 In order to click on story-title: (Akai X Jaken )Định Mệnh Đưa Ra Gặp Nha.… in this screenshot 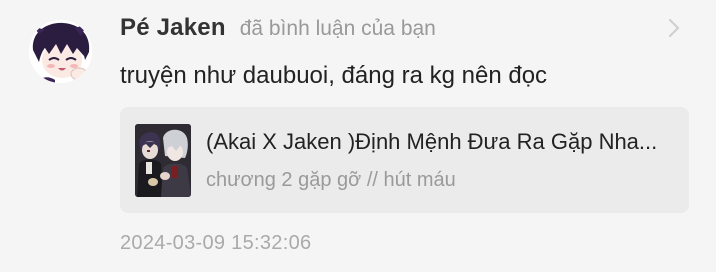, I will do `click(441, 142)`.